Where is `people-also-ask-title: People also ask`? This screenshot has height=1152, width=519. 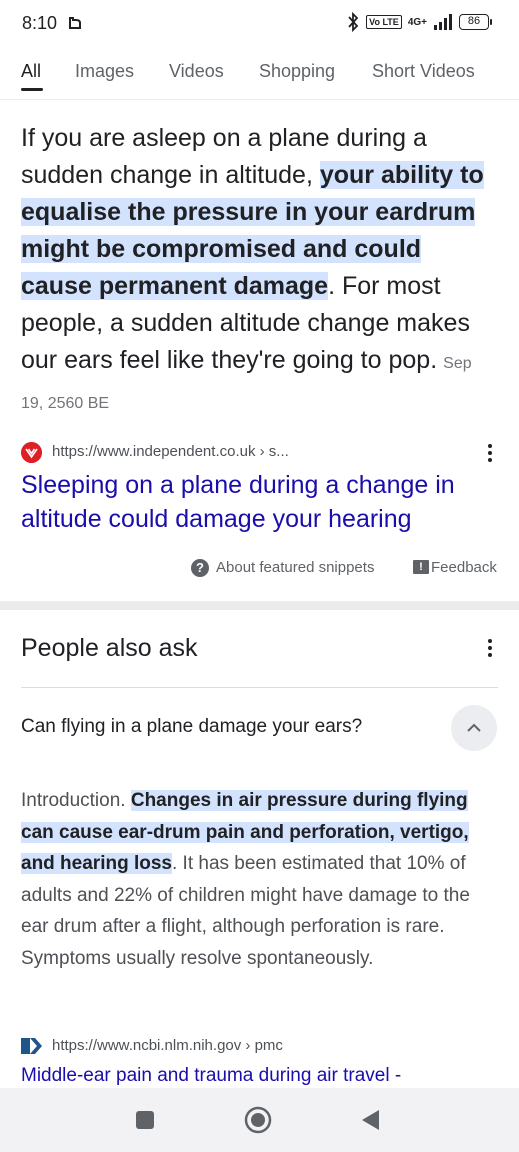 people-also-ask-title: People also ask is located at coordinates (109, 648).